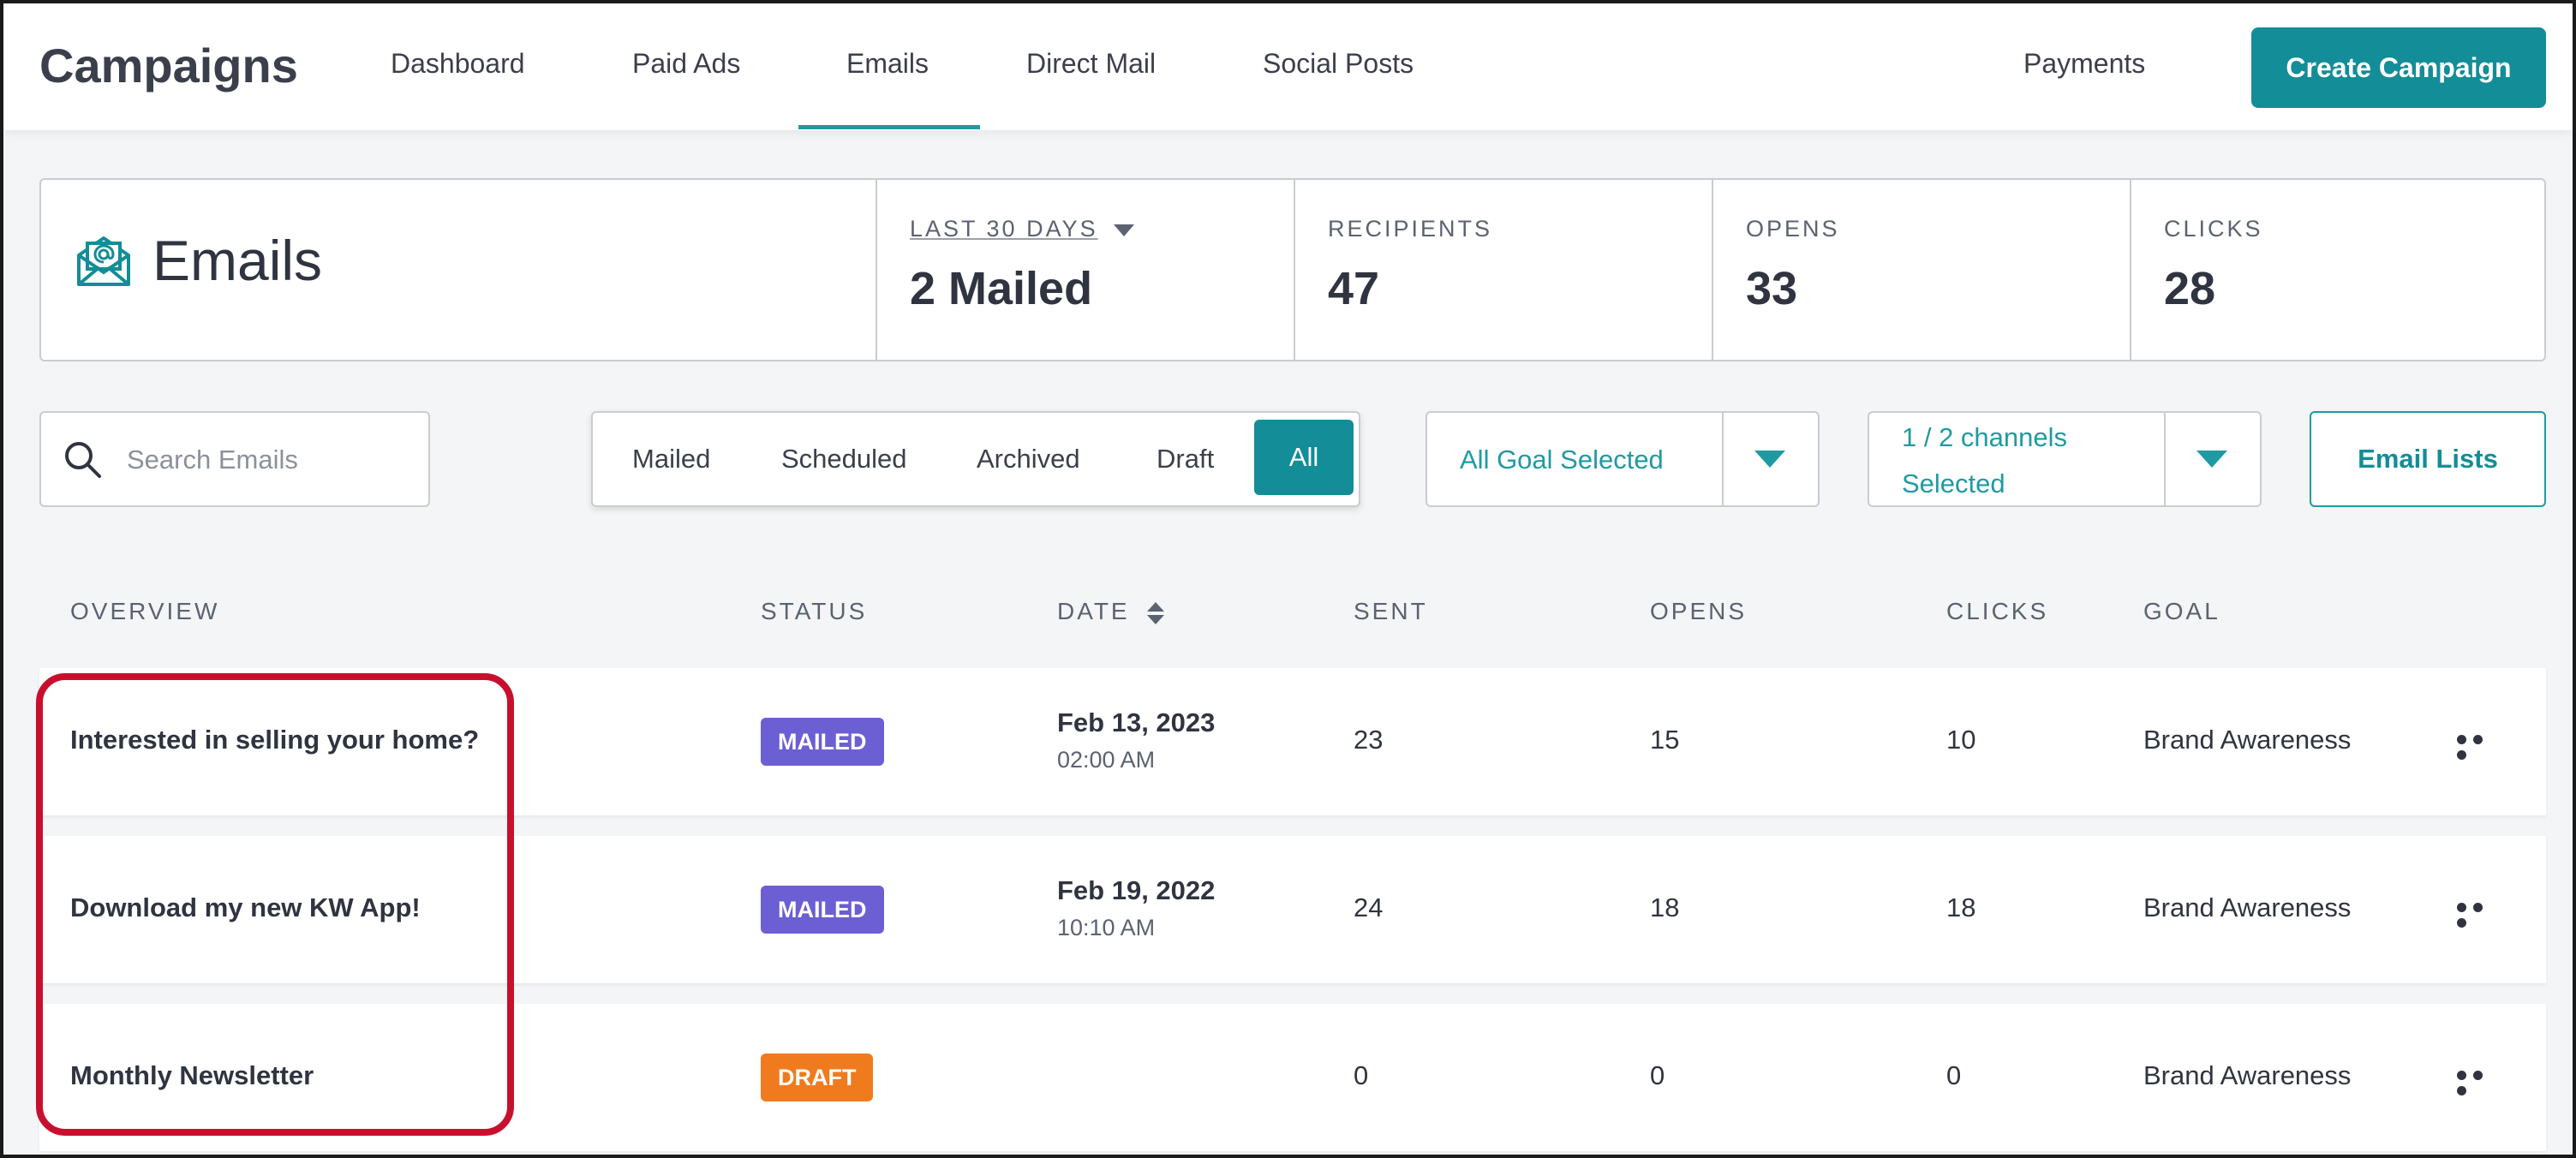 This screenshot has height=1158, width=2576. Describe the element at coordinates (1658, 1075) in the screenshot. I see `row-opens: 0` at that location.